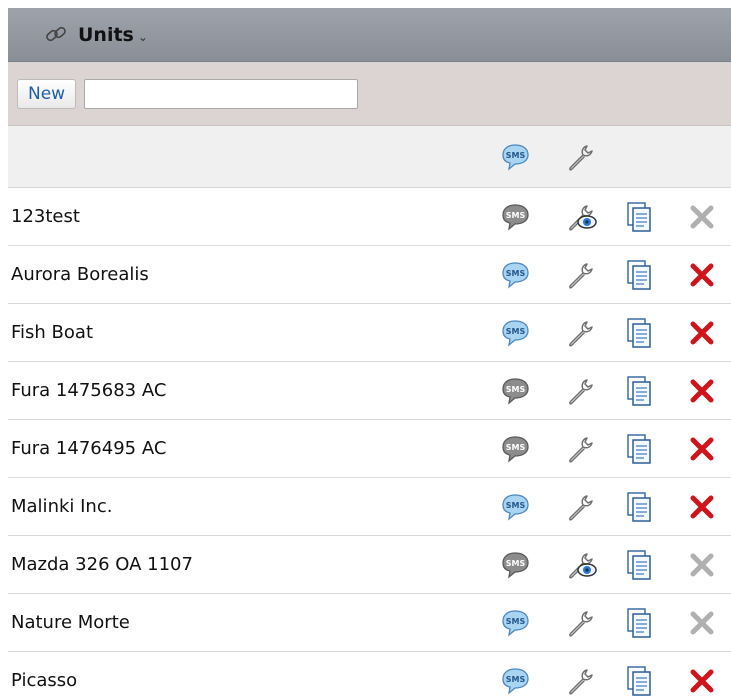  What do you see at coordinates (44, 676) in the screenshot?
I see `unit-name: Picasso` at bounding box center [44, 676].